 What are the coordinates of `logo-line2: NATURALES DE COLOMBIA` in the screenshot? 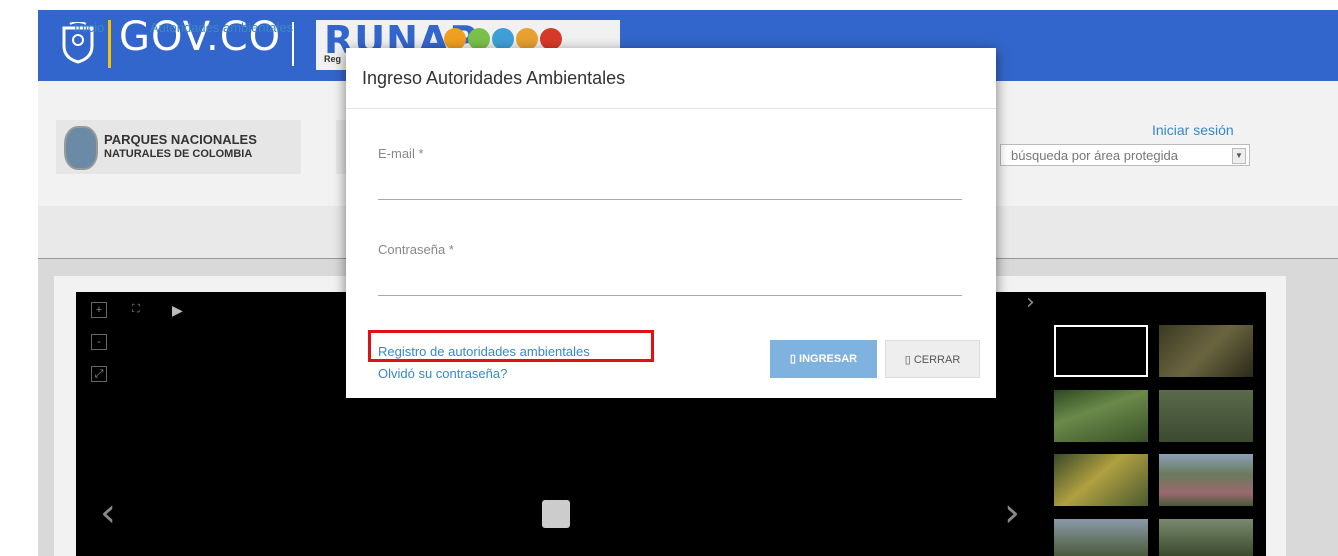 It's located at (178, 154).